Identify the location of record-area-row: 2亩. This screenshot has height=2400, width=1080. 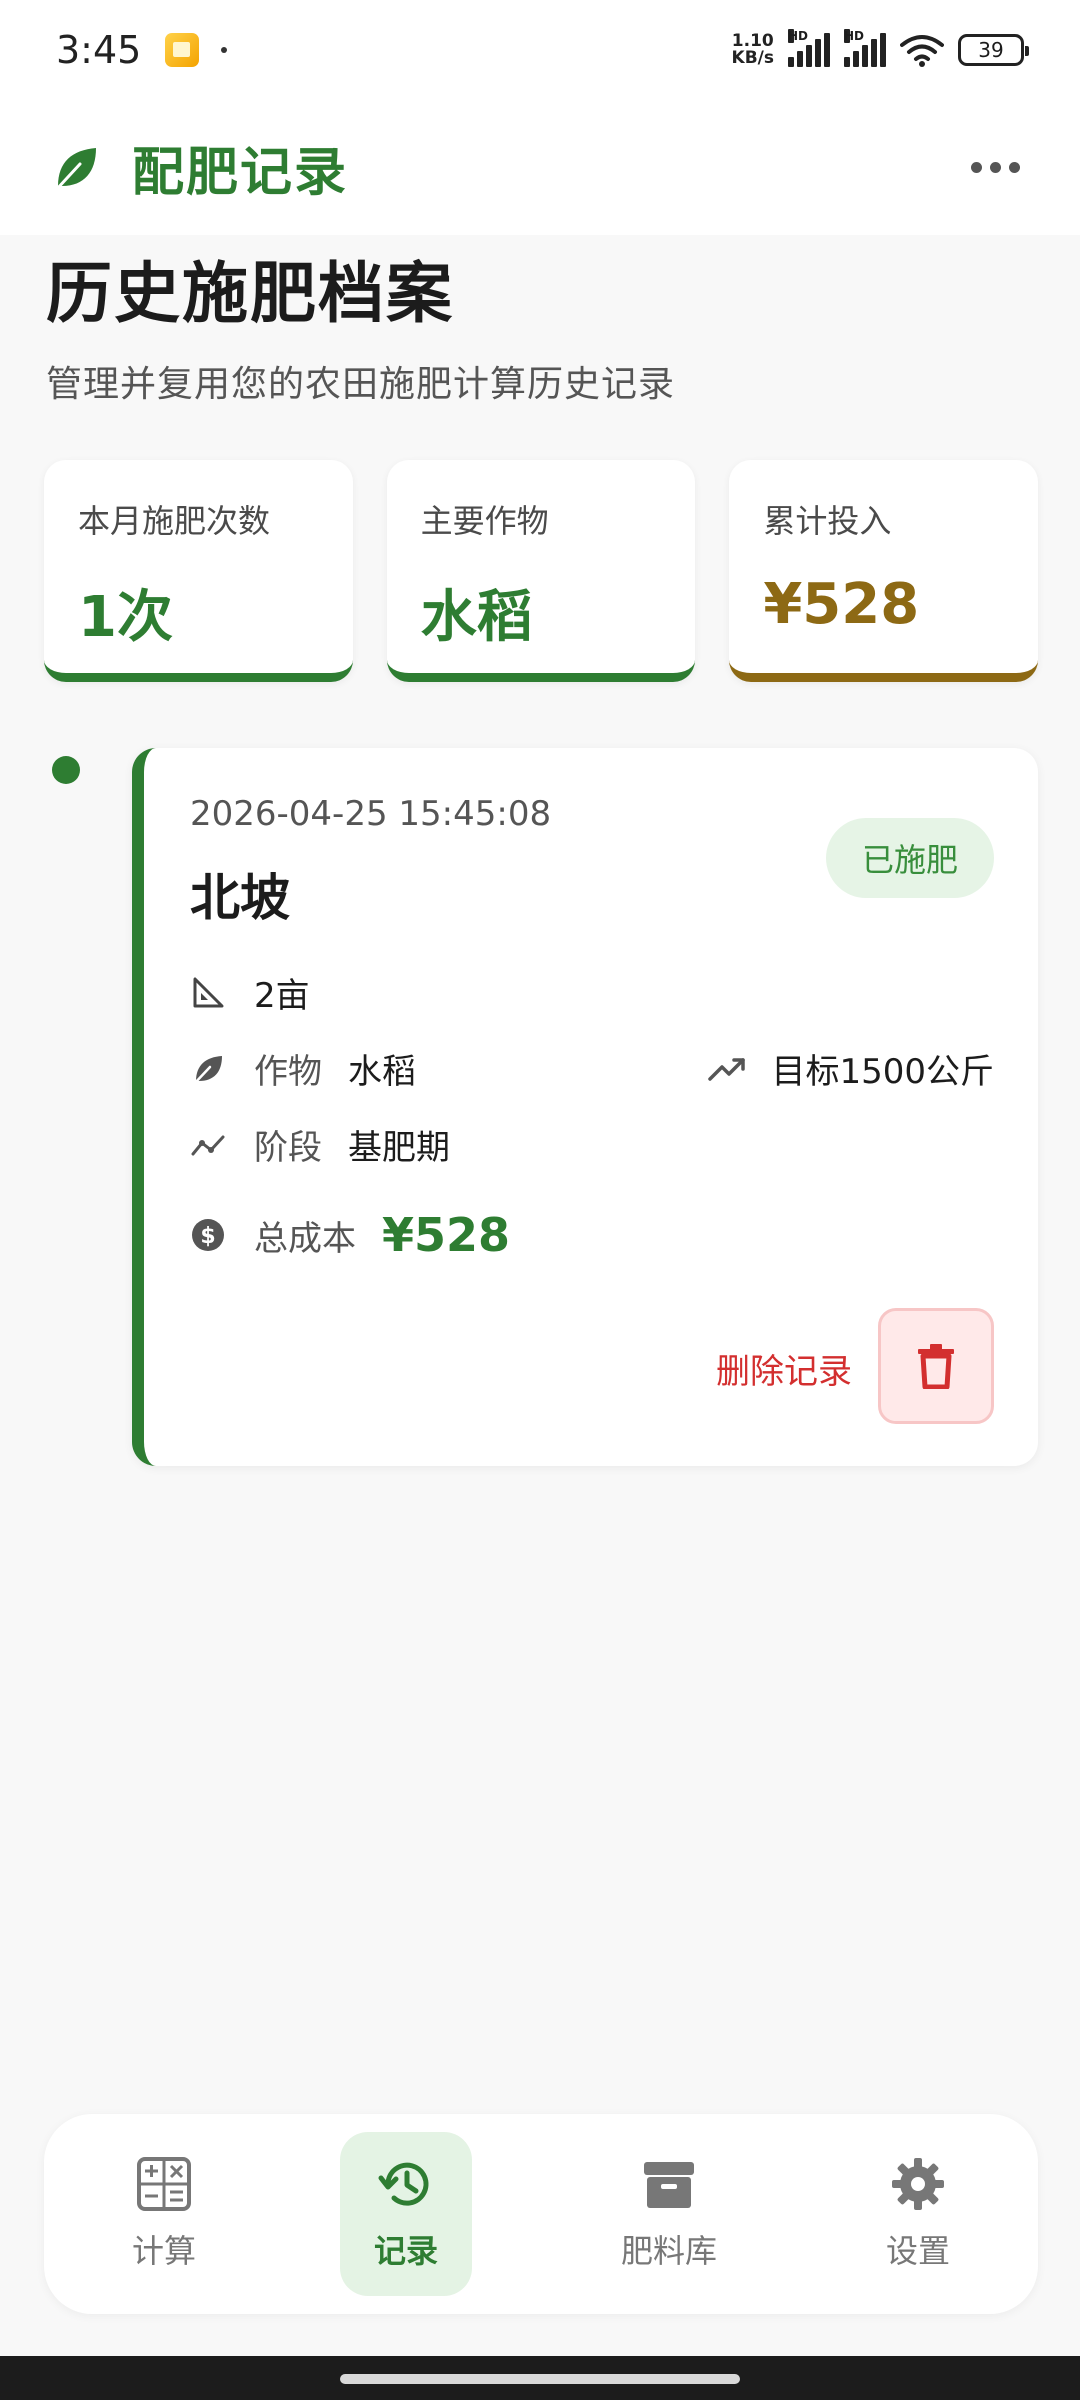
(250, 992).